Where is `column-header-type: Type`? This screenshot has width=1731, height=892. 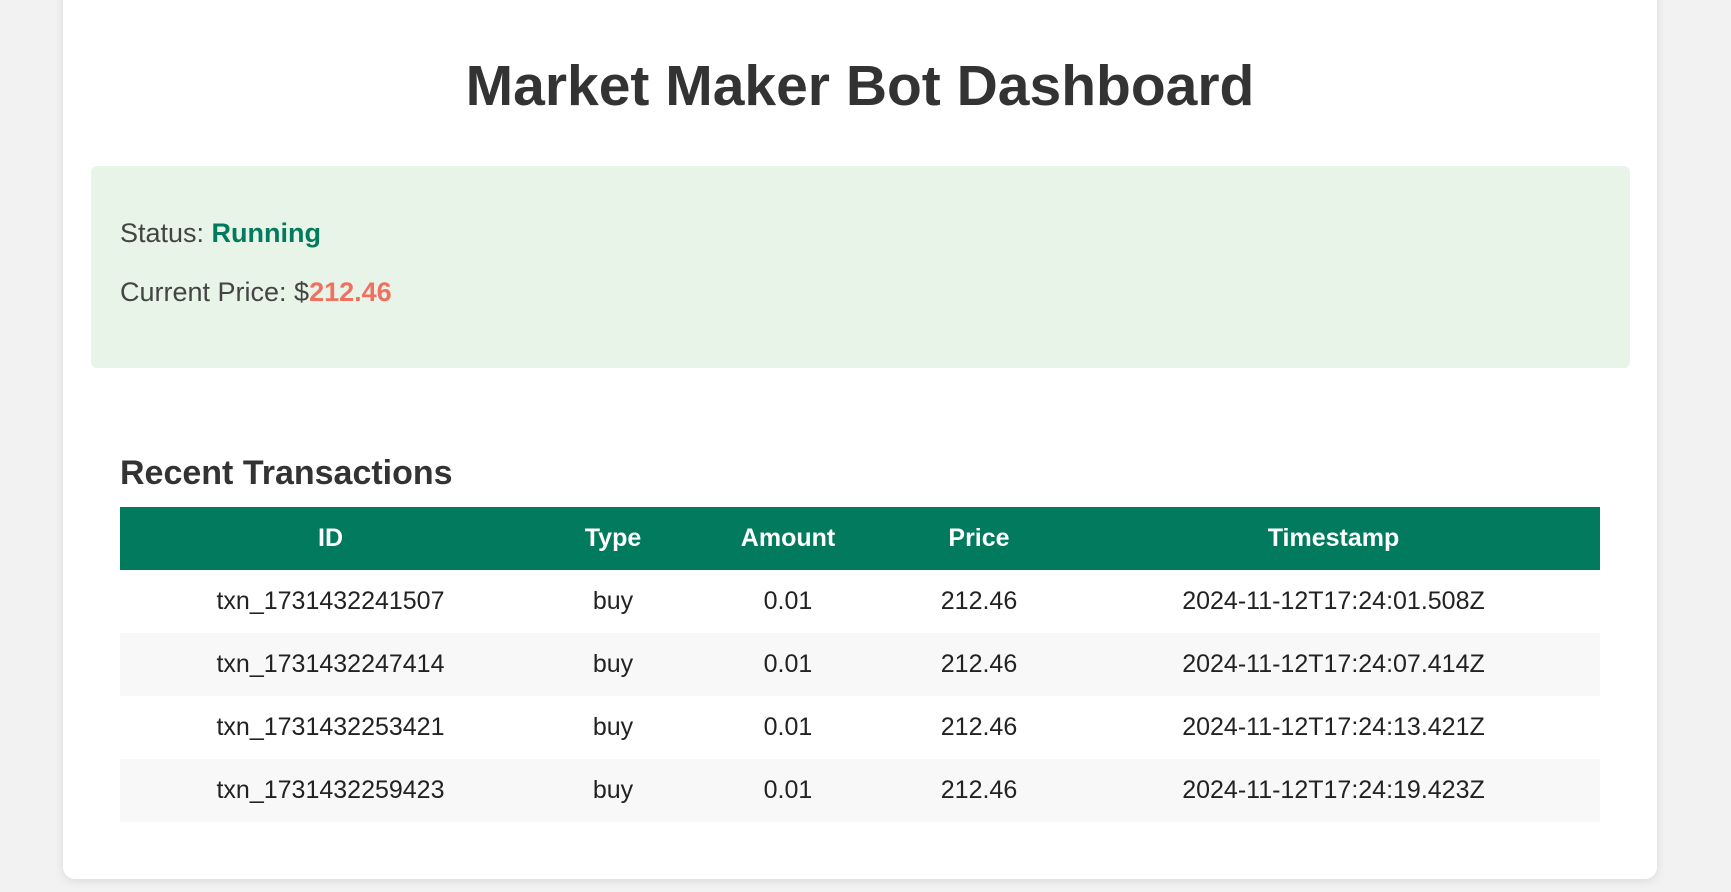 column-header-type: Type is located at coordinates (613, 538).